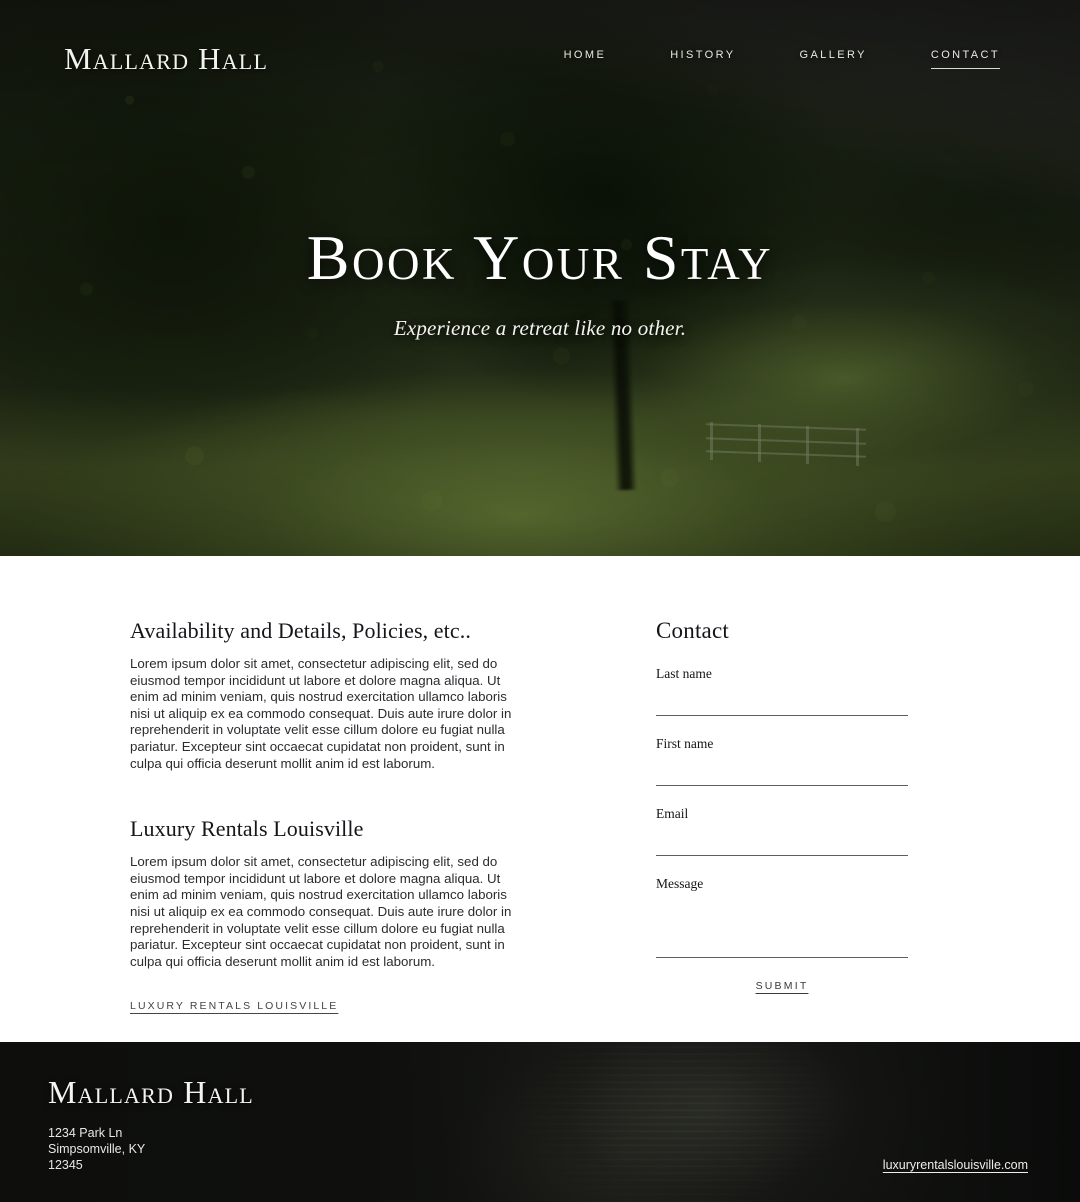 The image size is (1080, 1202). I want to click on address-line-zip: 12345, so click(65, 1165).